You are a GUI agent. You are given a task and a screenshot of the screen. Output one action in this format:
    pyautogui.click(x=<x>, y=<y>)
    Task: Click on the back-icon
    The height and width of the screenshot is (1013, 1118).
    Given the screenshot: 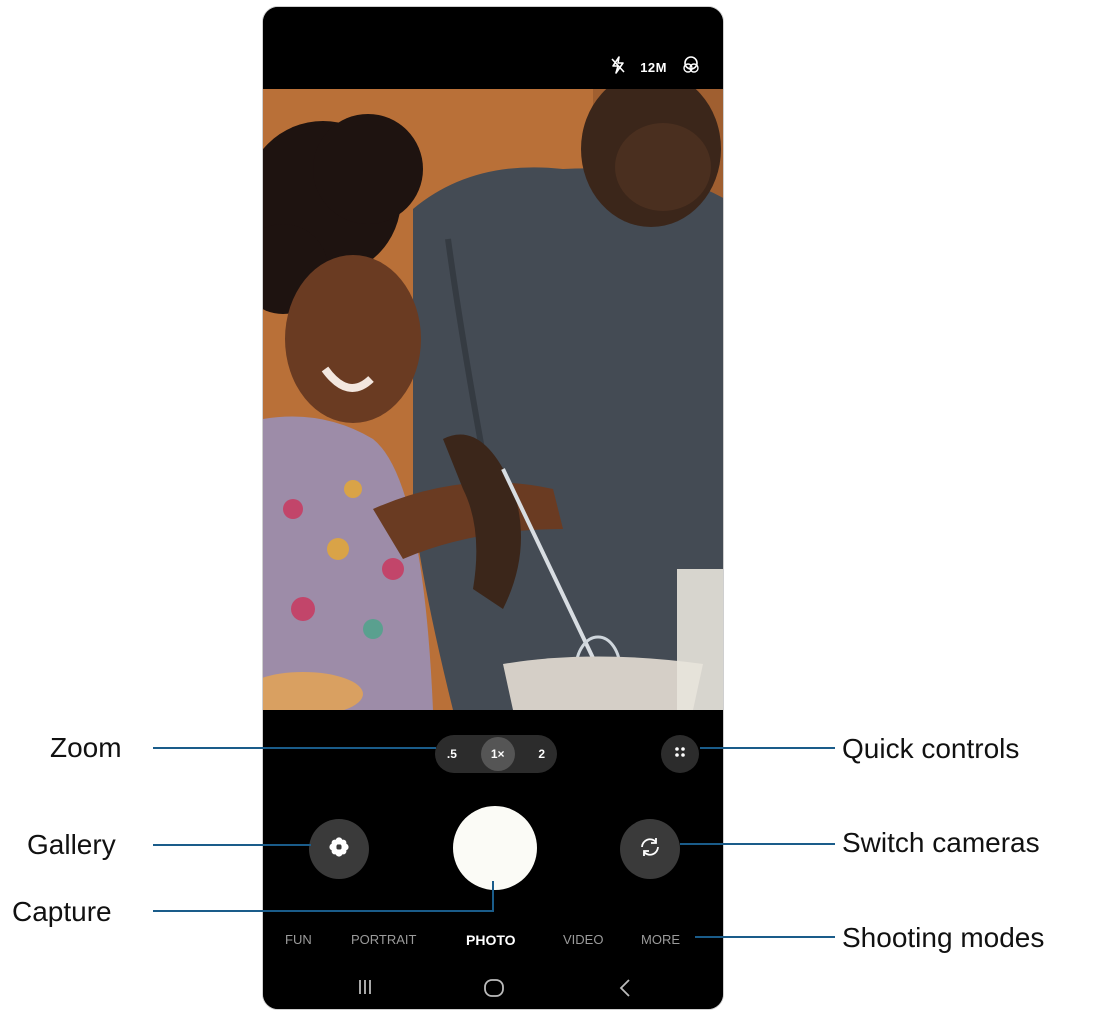 What is the action you would take?
    pyautogui.click(x=625, y=990)
    